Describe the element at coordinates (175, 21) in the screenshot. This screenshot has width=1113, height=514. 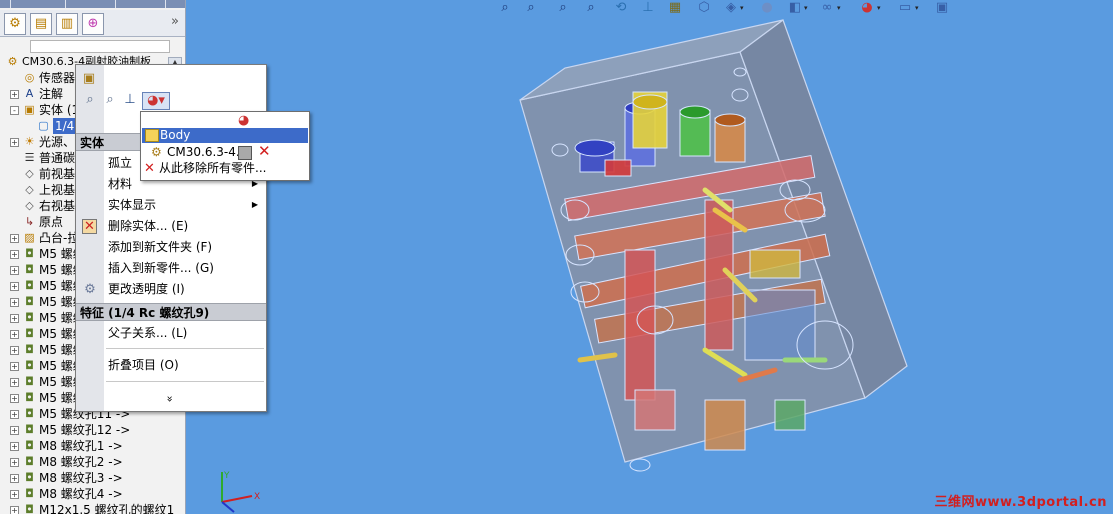
I see `expand-panel-button: »` at that location.